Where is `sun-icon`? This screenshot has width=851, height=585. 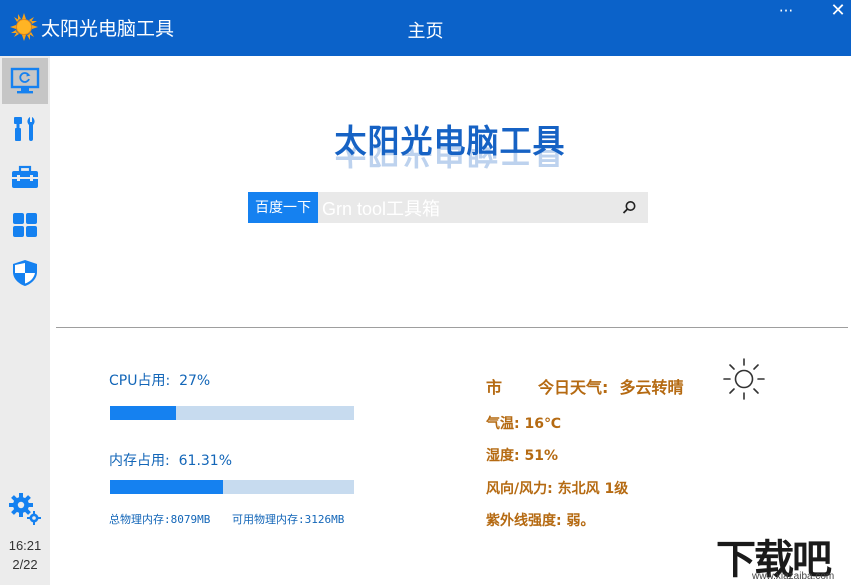 sun-icon is located at coordinates (744, 379).